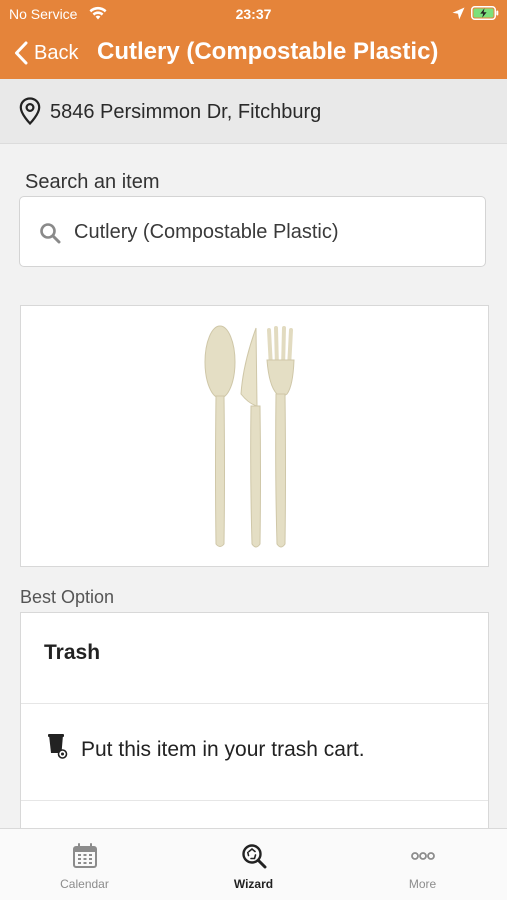  I want to click on status-bar: No Service 23:37, so click(253, 14).